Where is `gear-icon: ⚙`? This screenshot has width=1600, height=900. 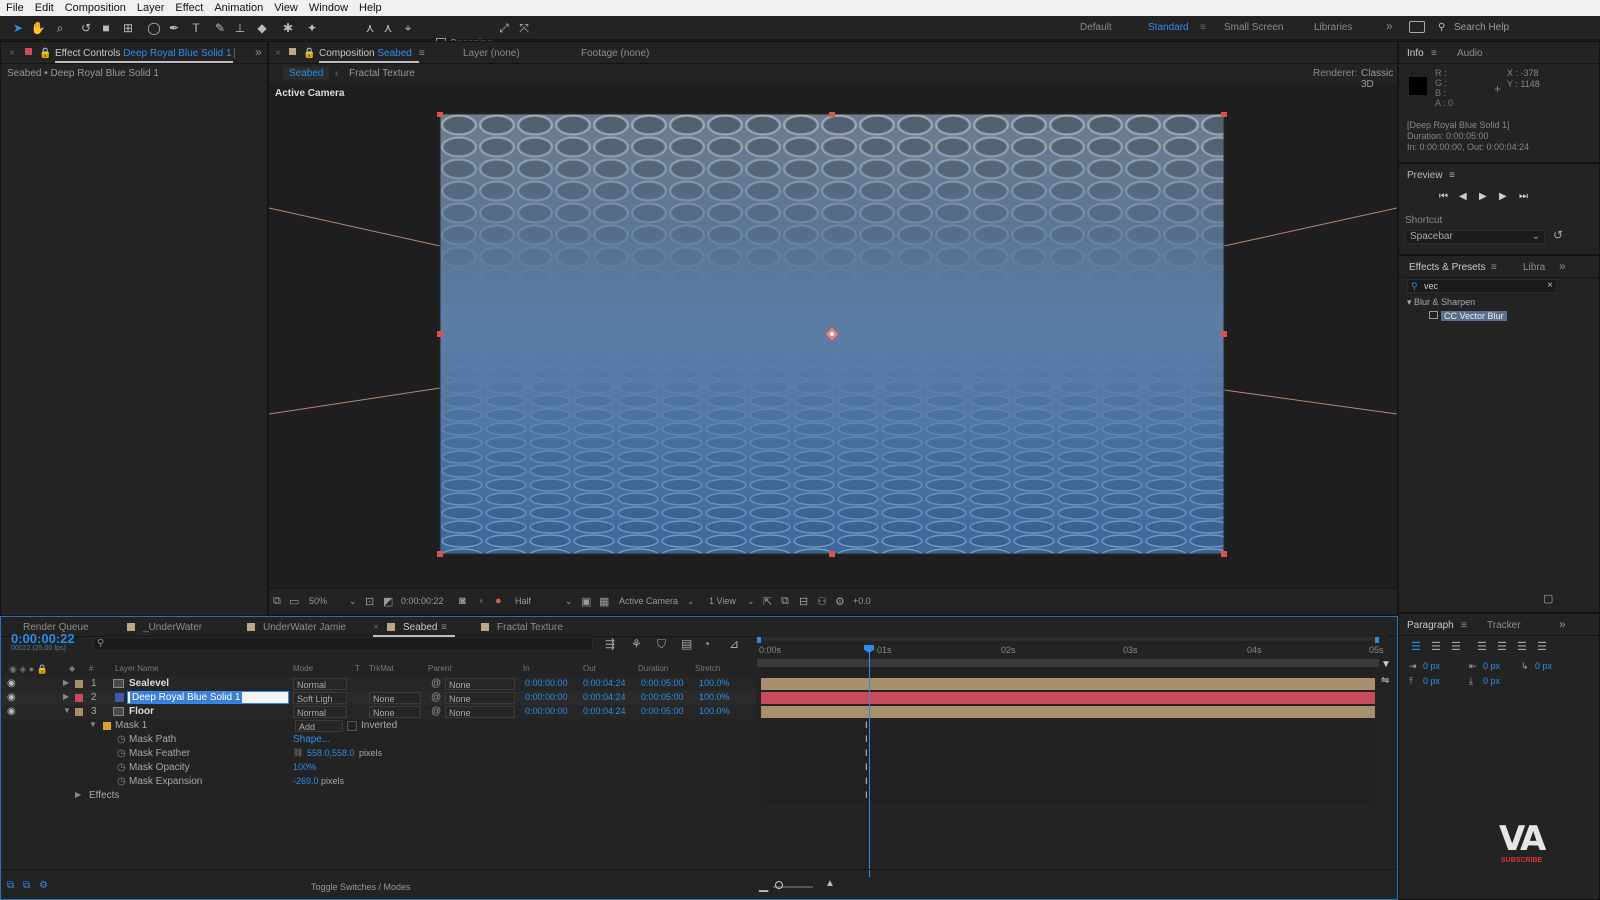 gear-icon: ⚙ is located at coordinates (840, 601).